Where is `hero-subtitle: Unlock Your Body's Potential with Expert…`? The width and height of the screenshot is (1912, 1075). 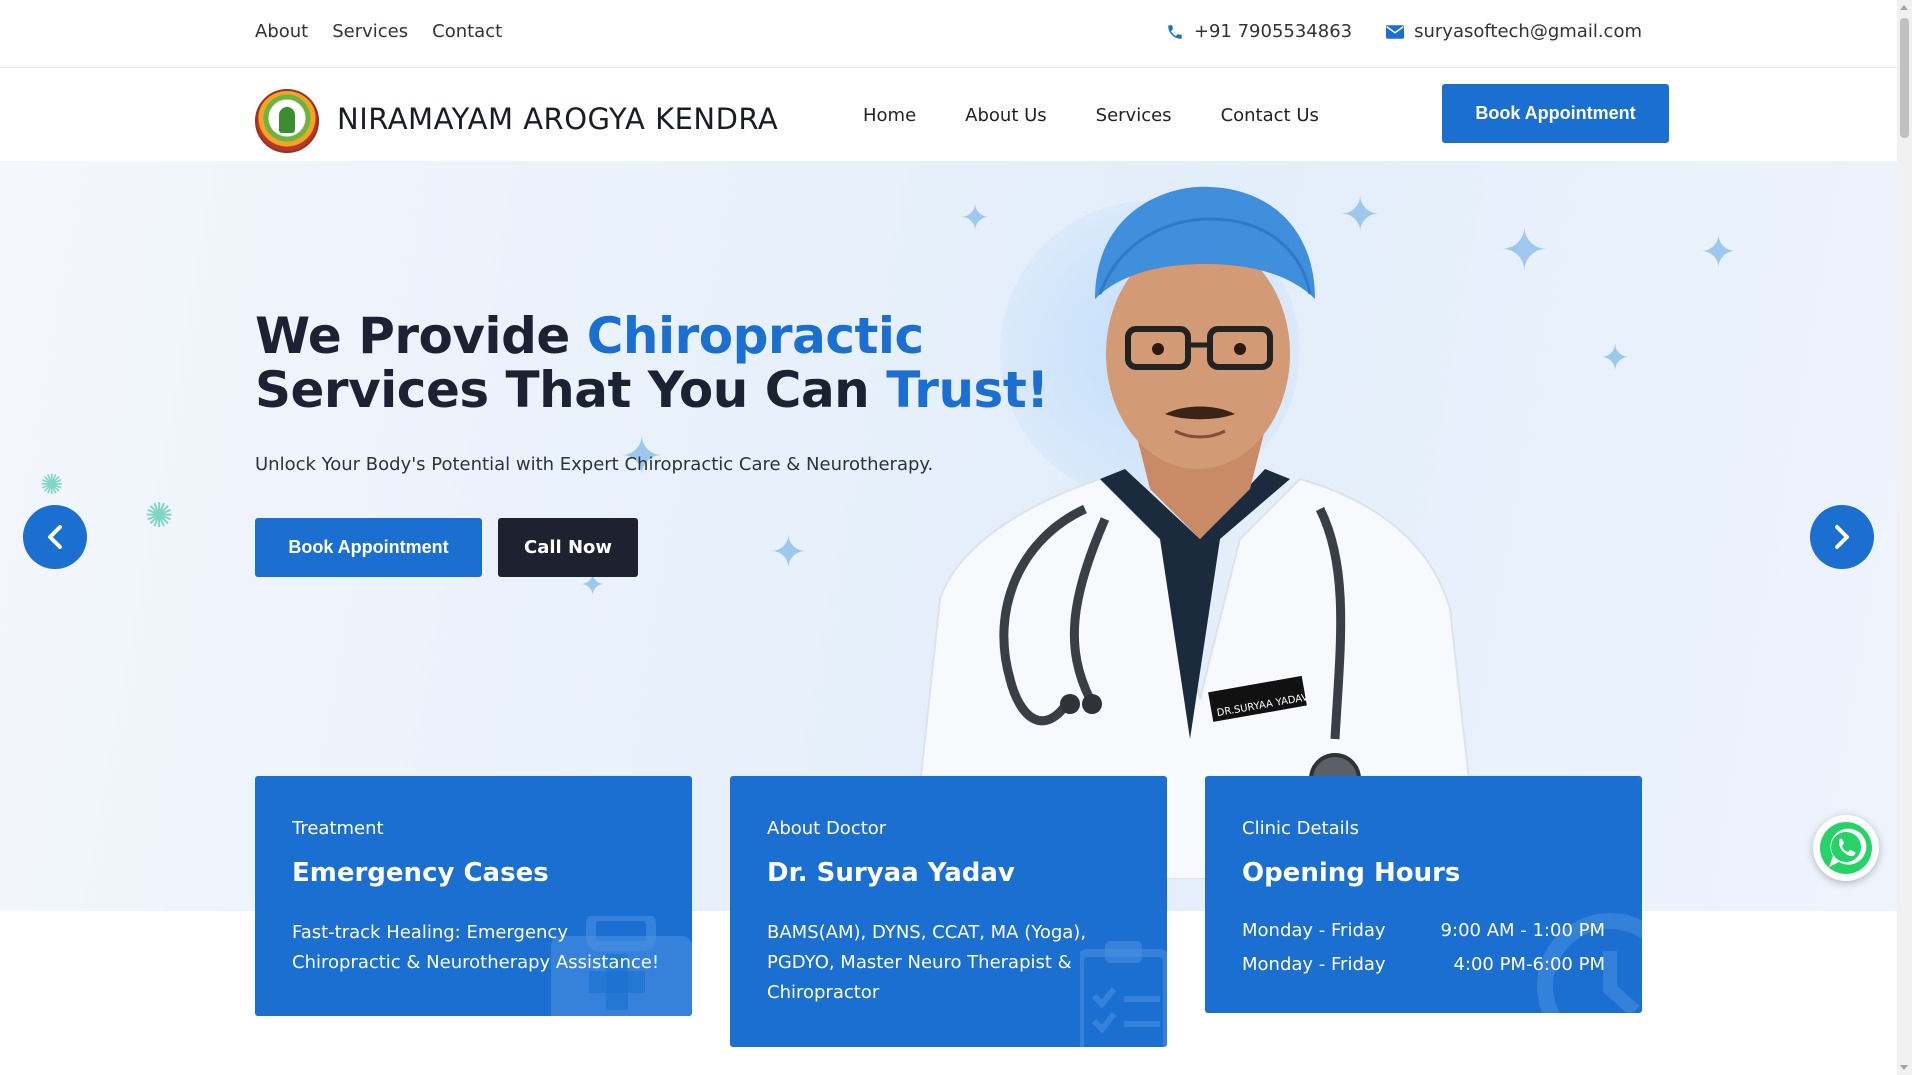 hero-subtitle: Unlock Your Body's Potential with Expert… is located at coordinates (594, 464).